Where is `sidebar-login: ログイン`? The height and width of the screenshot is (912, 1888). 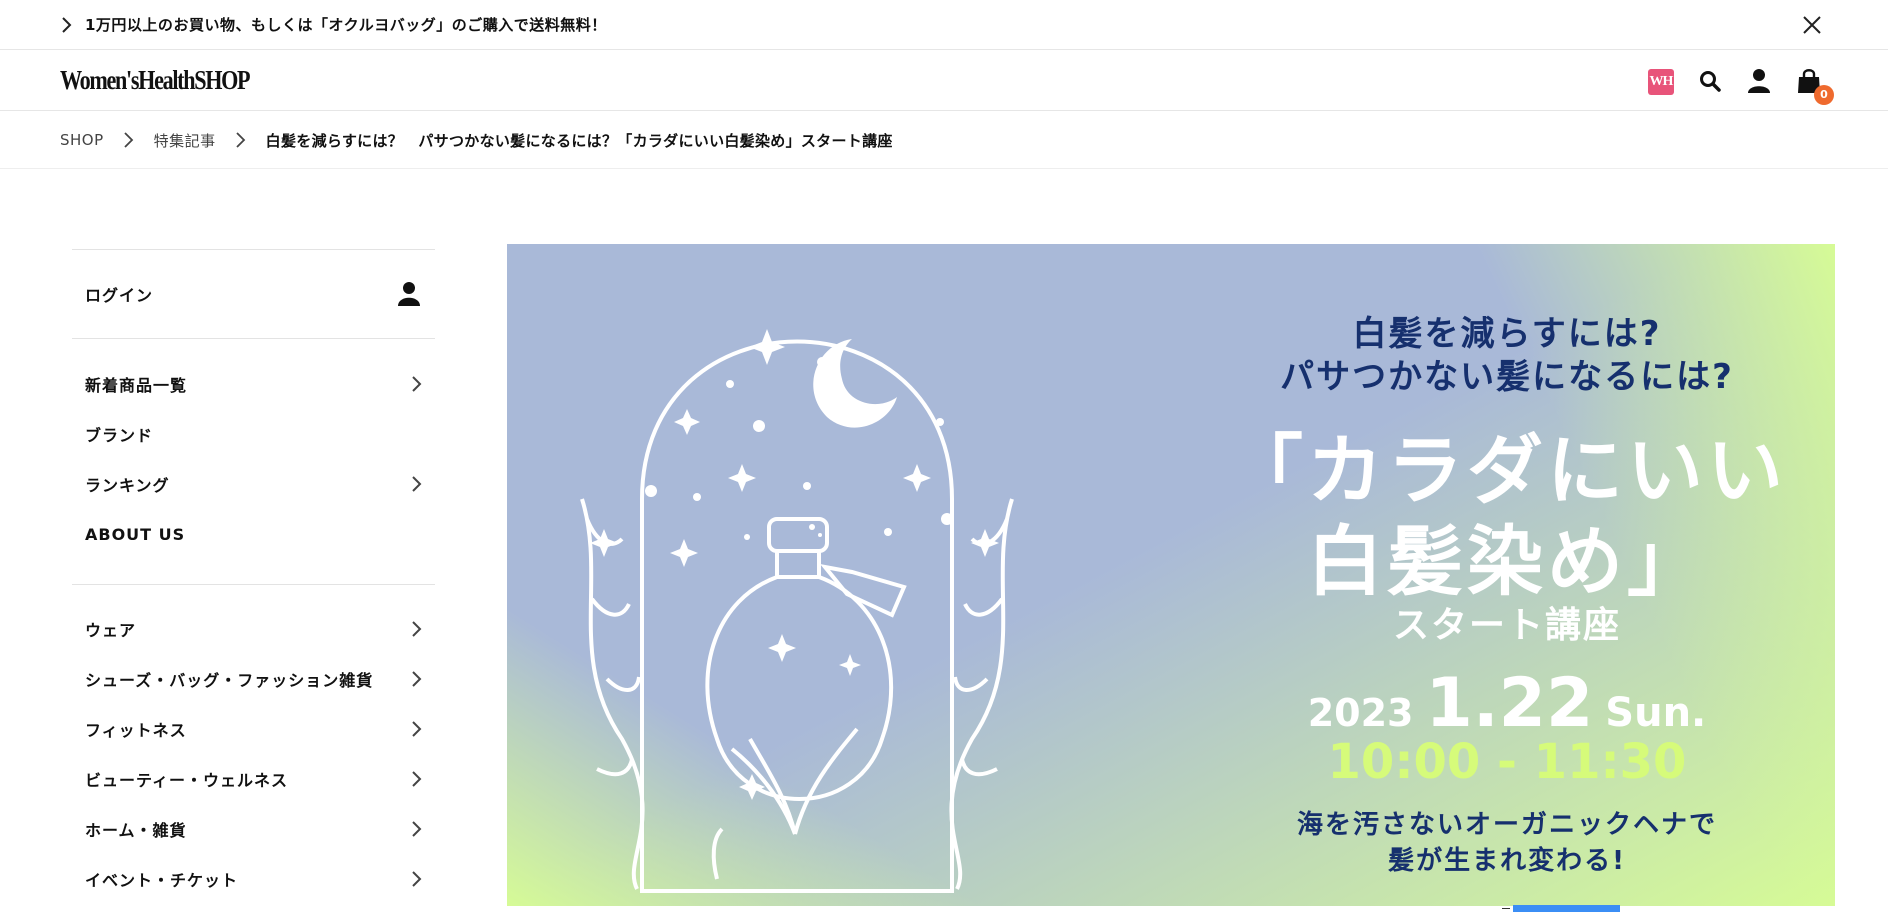 sidebar-login: ログイン is located at coordinates (253, 294).